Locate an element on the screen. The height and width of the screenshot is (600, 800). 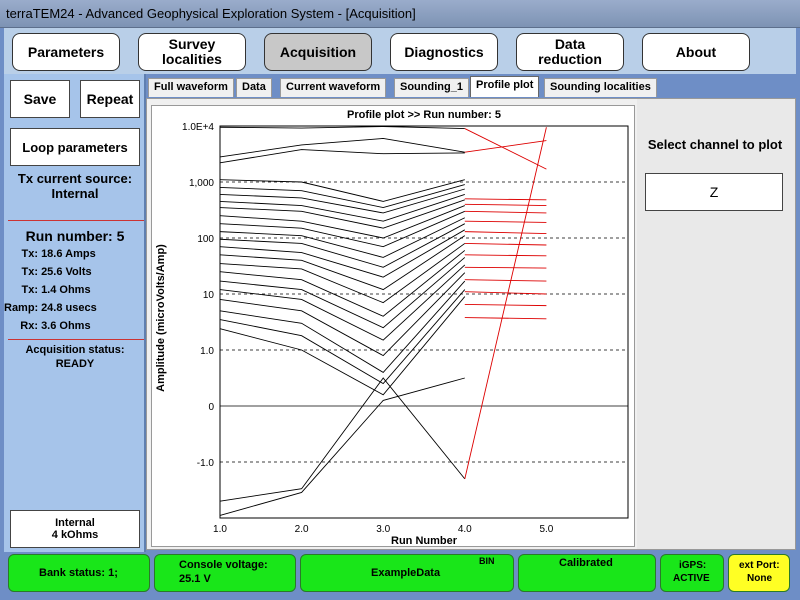
reading-ramp: Ramp: 24.8 usecs is located at coordinates (50, 308).